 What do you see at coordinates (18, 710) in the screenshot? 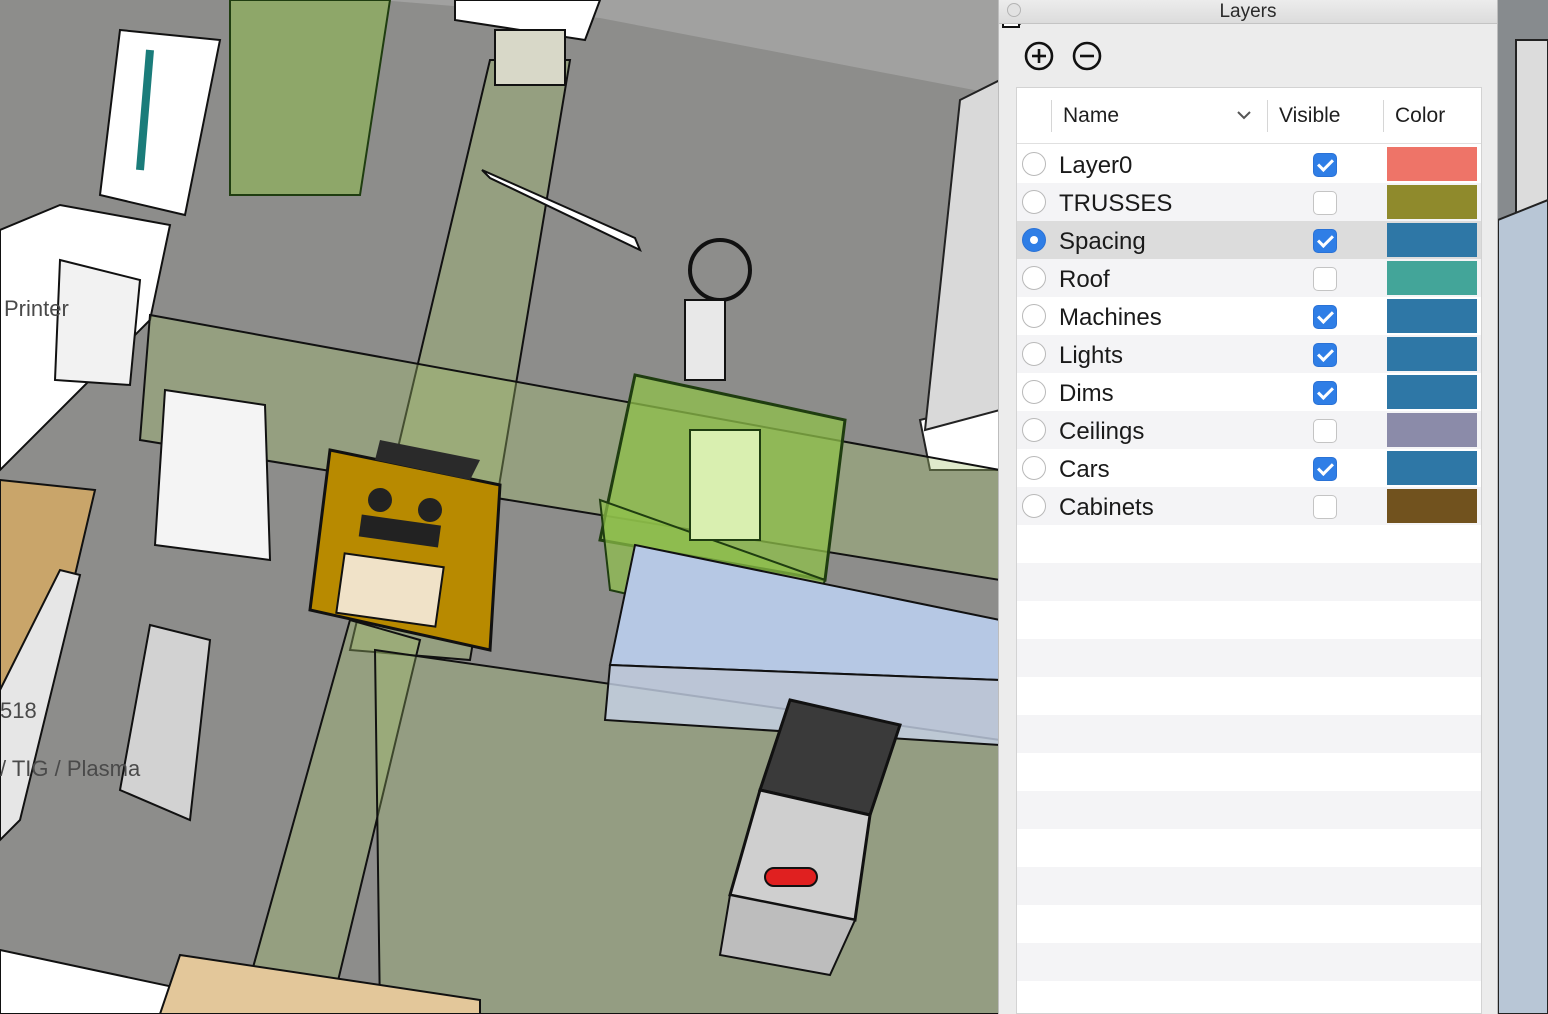
I see `viewport-label-dimension: 518` at bounding box center [18, 710].